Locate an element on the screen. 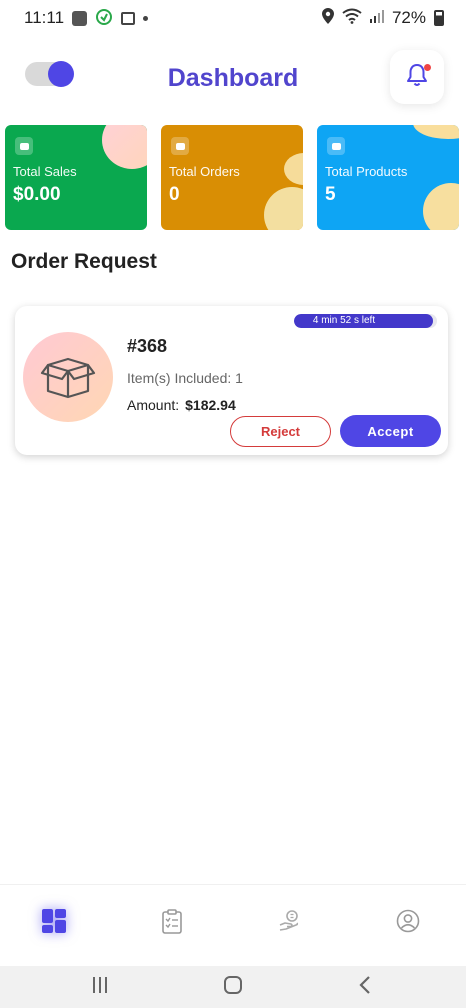 This screenshot has width=466, height=1008. order-avatar is located at coordinates (68, 377).